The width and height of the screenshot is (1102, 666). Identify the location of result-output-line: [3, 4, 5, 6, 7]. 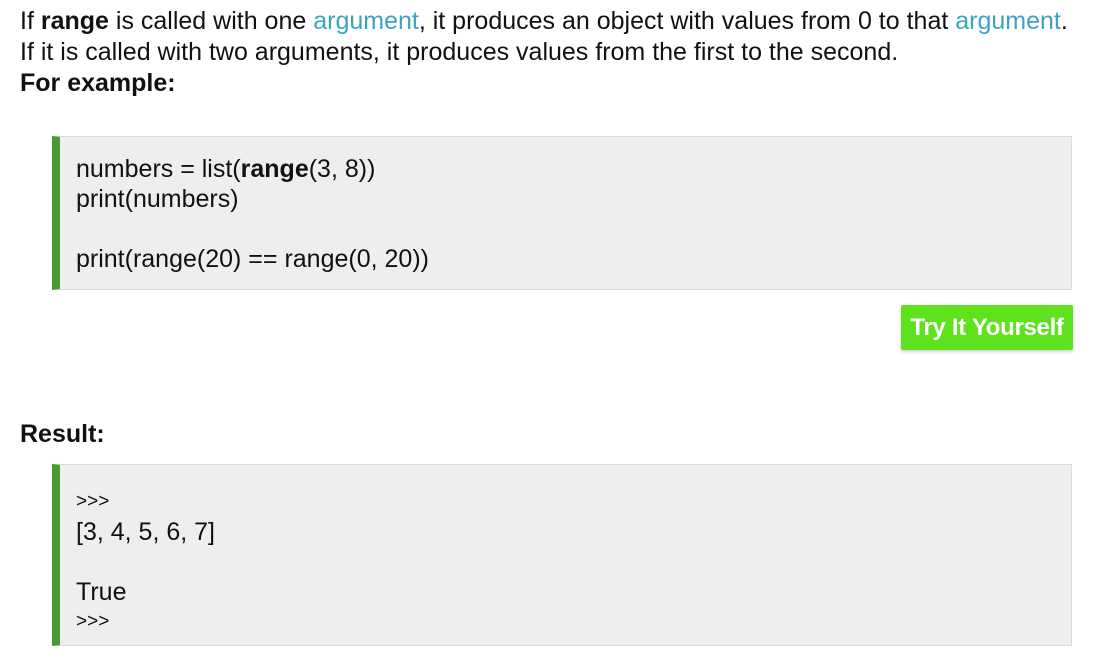
(145, 532).